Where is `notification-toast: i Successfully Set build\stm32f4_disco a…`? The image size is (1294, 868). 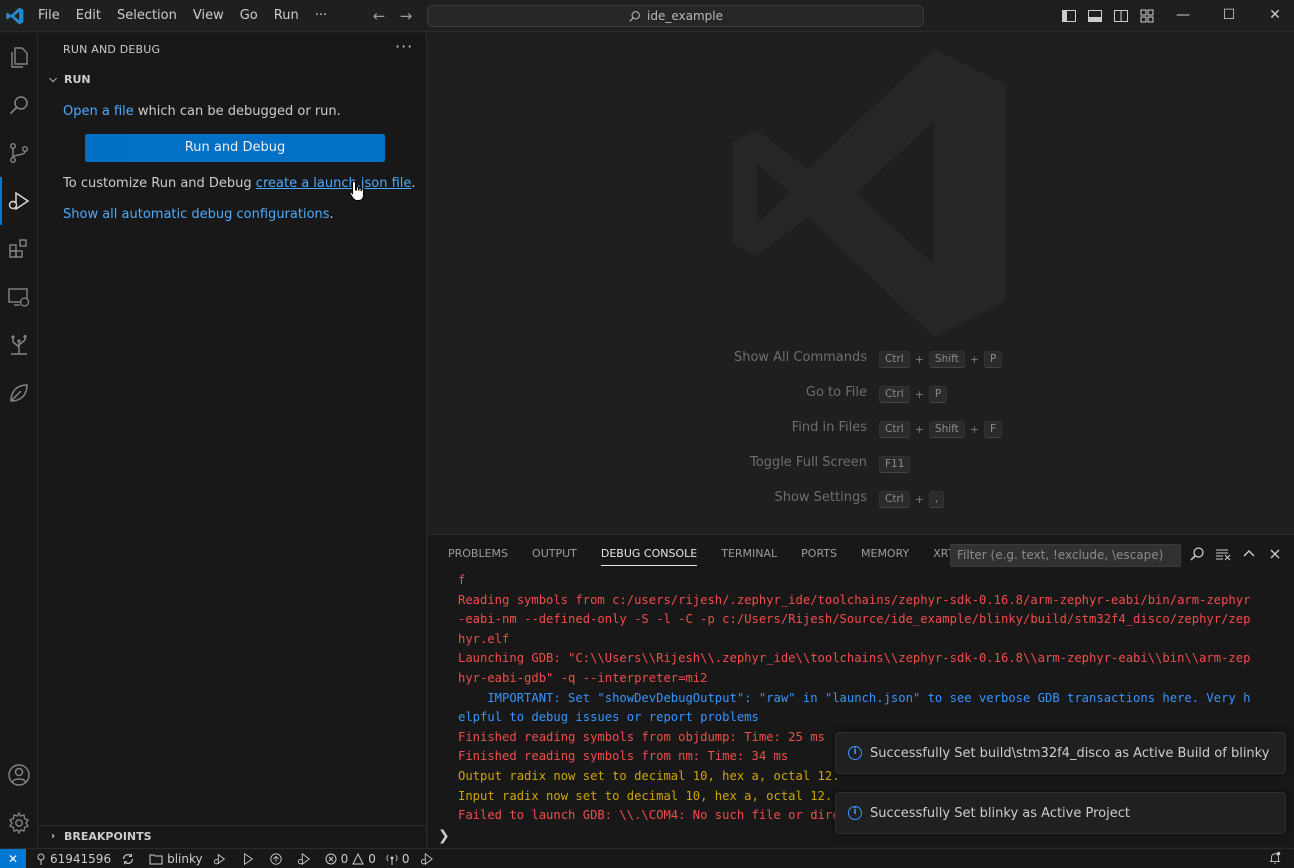
notification-toast: i Successfully Set build\stm32f4_disco a… is located at coordinates (1060, 753).